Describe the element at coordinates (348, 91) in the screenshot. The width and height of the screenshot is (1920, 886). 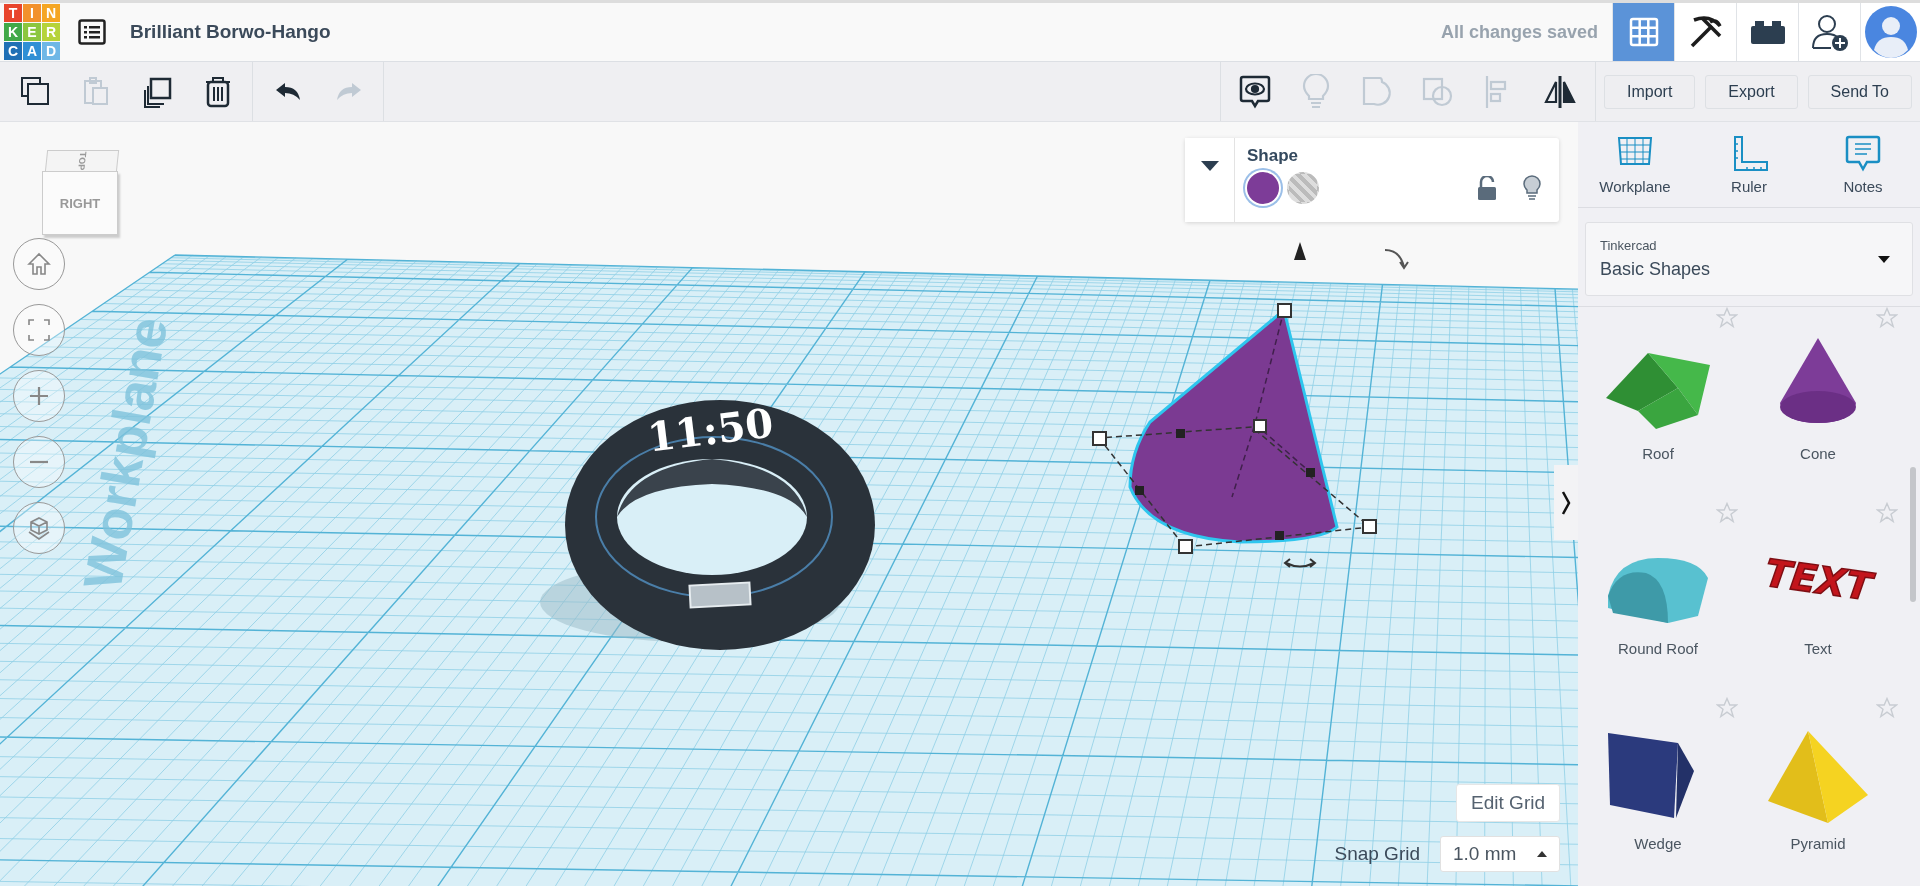
I see `redo-arrow-icon` at that location.